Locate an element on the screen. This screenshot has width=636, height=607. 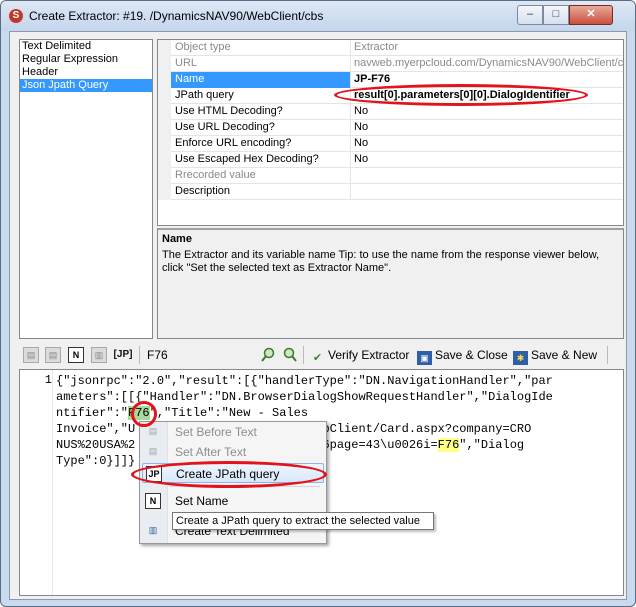
property-name: URL is located at coordinates (261, 64).